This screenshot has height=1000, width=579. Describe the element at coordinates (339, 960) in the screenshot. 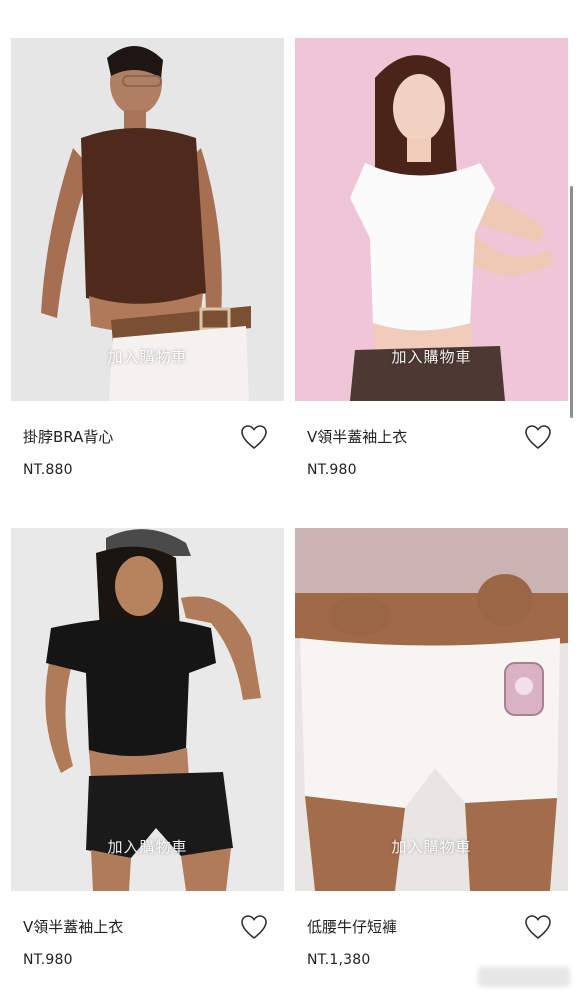

I see `product-price: NT.1,380` at that location.